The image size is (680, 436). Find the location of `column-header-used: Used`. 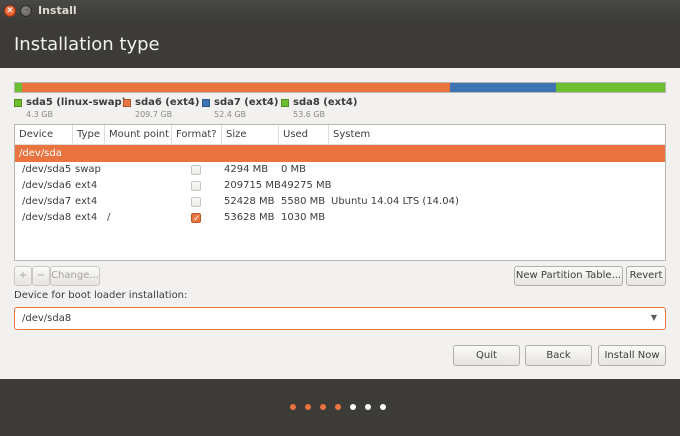

column-header-used: Used is located at coordinates (303, 135).